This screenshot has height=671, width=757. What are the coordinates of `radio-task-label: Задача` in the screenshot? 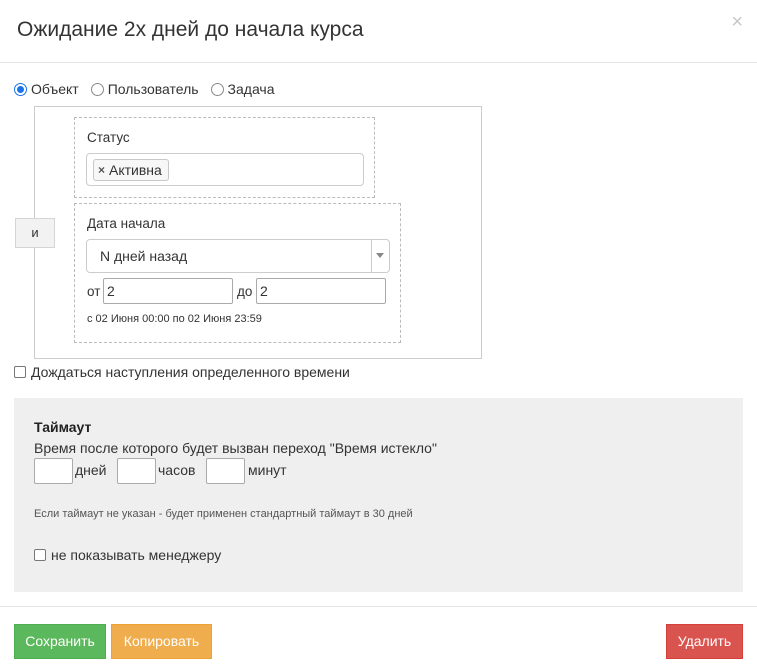 It's located at (251, 89).